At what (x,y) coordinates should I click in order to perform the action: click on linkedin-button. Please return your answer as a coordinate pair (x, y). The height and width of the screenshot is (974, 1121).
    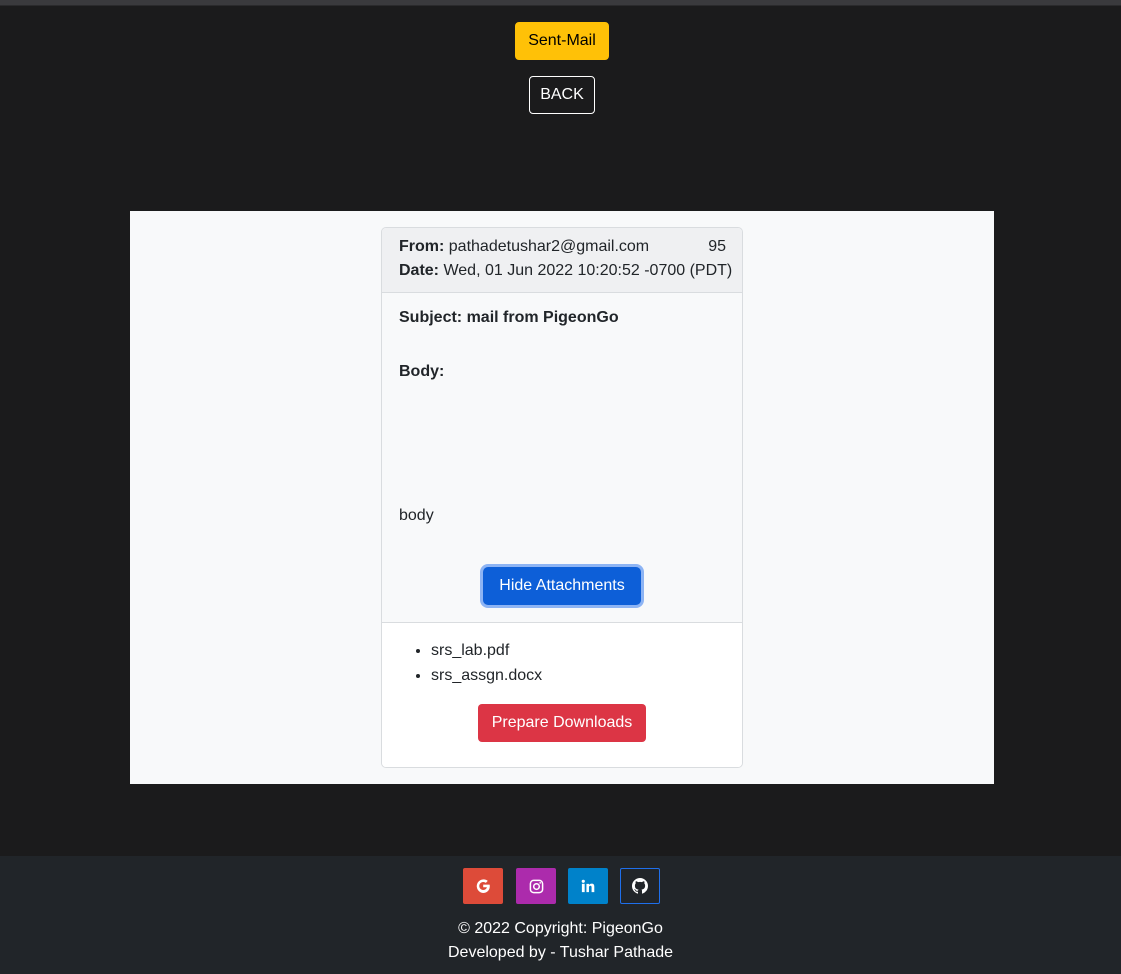
    Looking at the image, I should click on (588, 886).